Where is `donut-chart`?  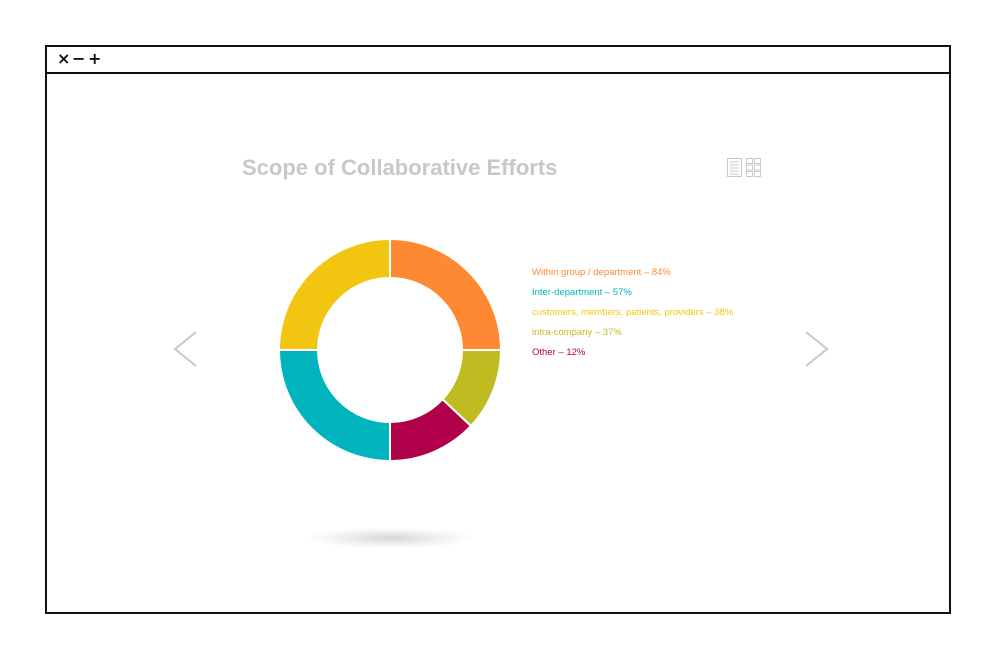 donut-chart is located at coordinates (390, 350).